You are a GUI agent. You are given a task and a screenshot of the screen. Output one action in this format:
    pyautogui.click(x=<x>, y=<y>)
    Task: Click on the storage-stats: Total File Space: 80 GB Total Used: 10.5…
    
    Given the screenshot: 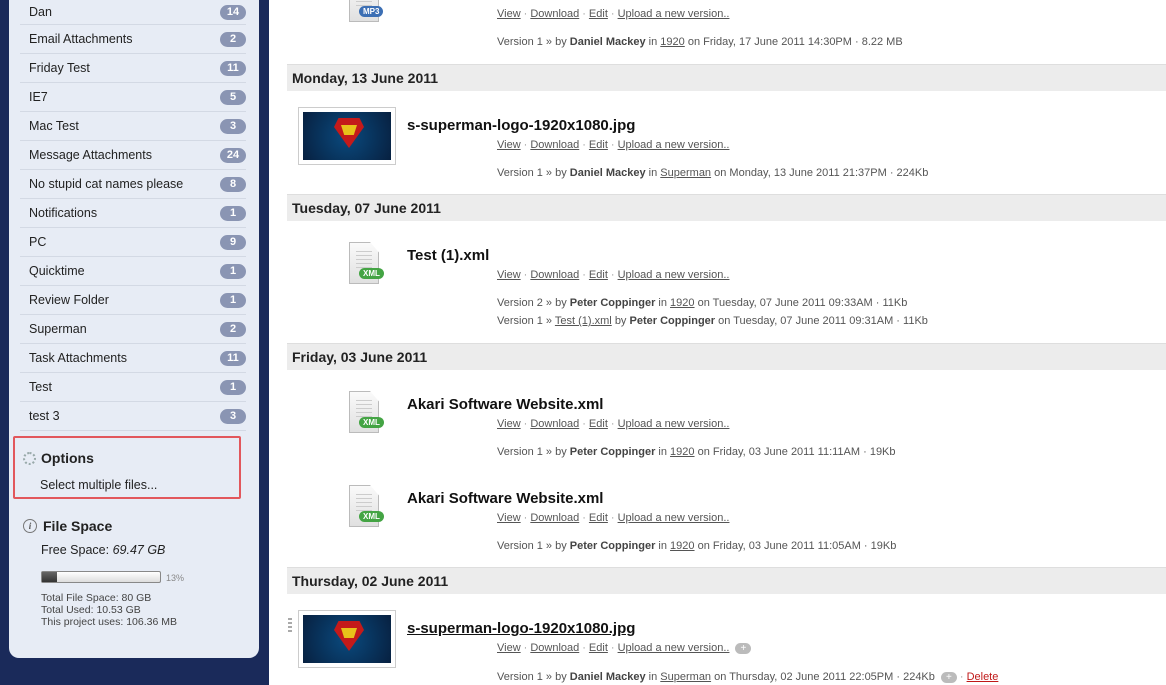 What is the action you would take?
    pyautogui.click(x=109, y=610)
    